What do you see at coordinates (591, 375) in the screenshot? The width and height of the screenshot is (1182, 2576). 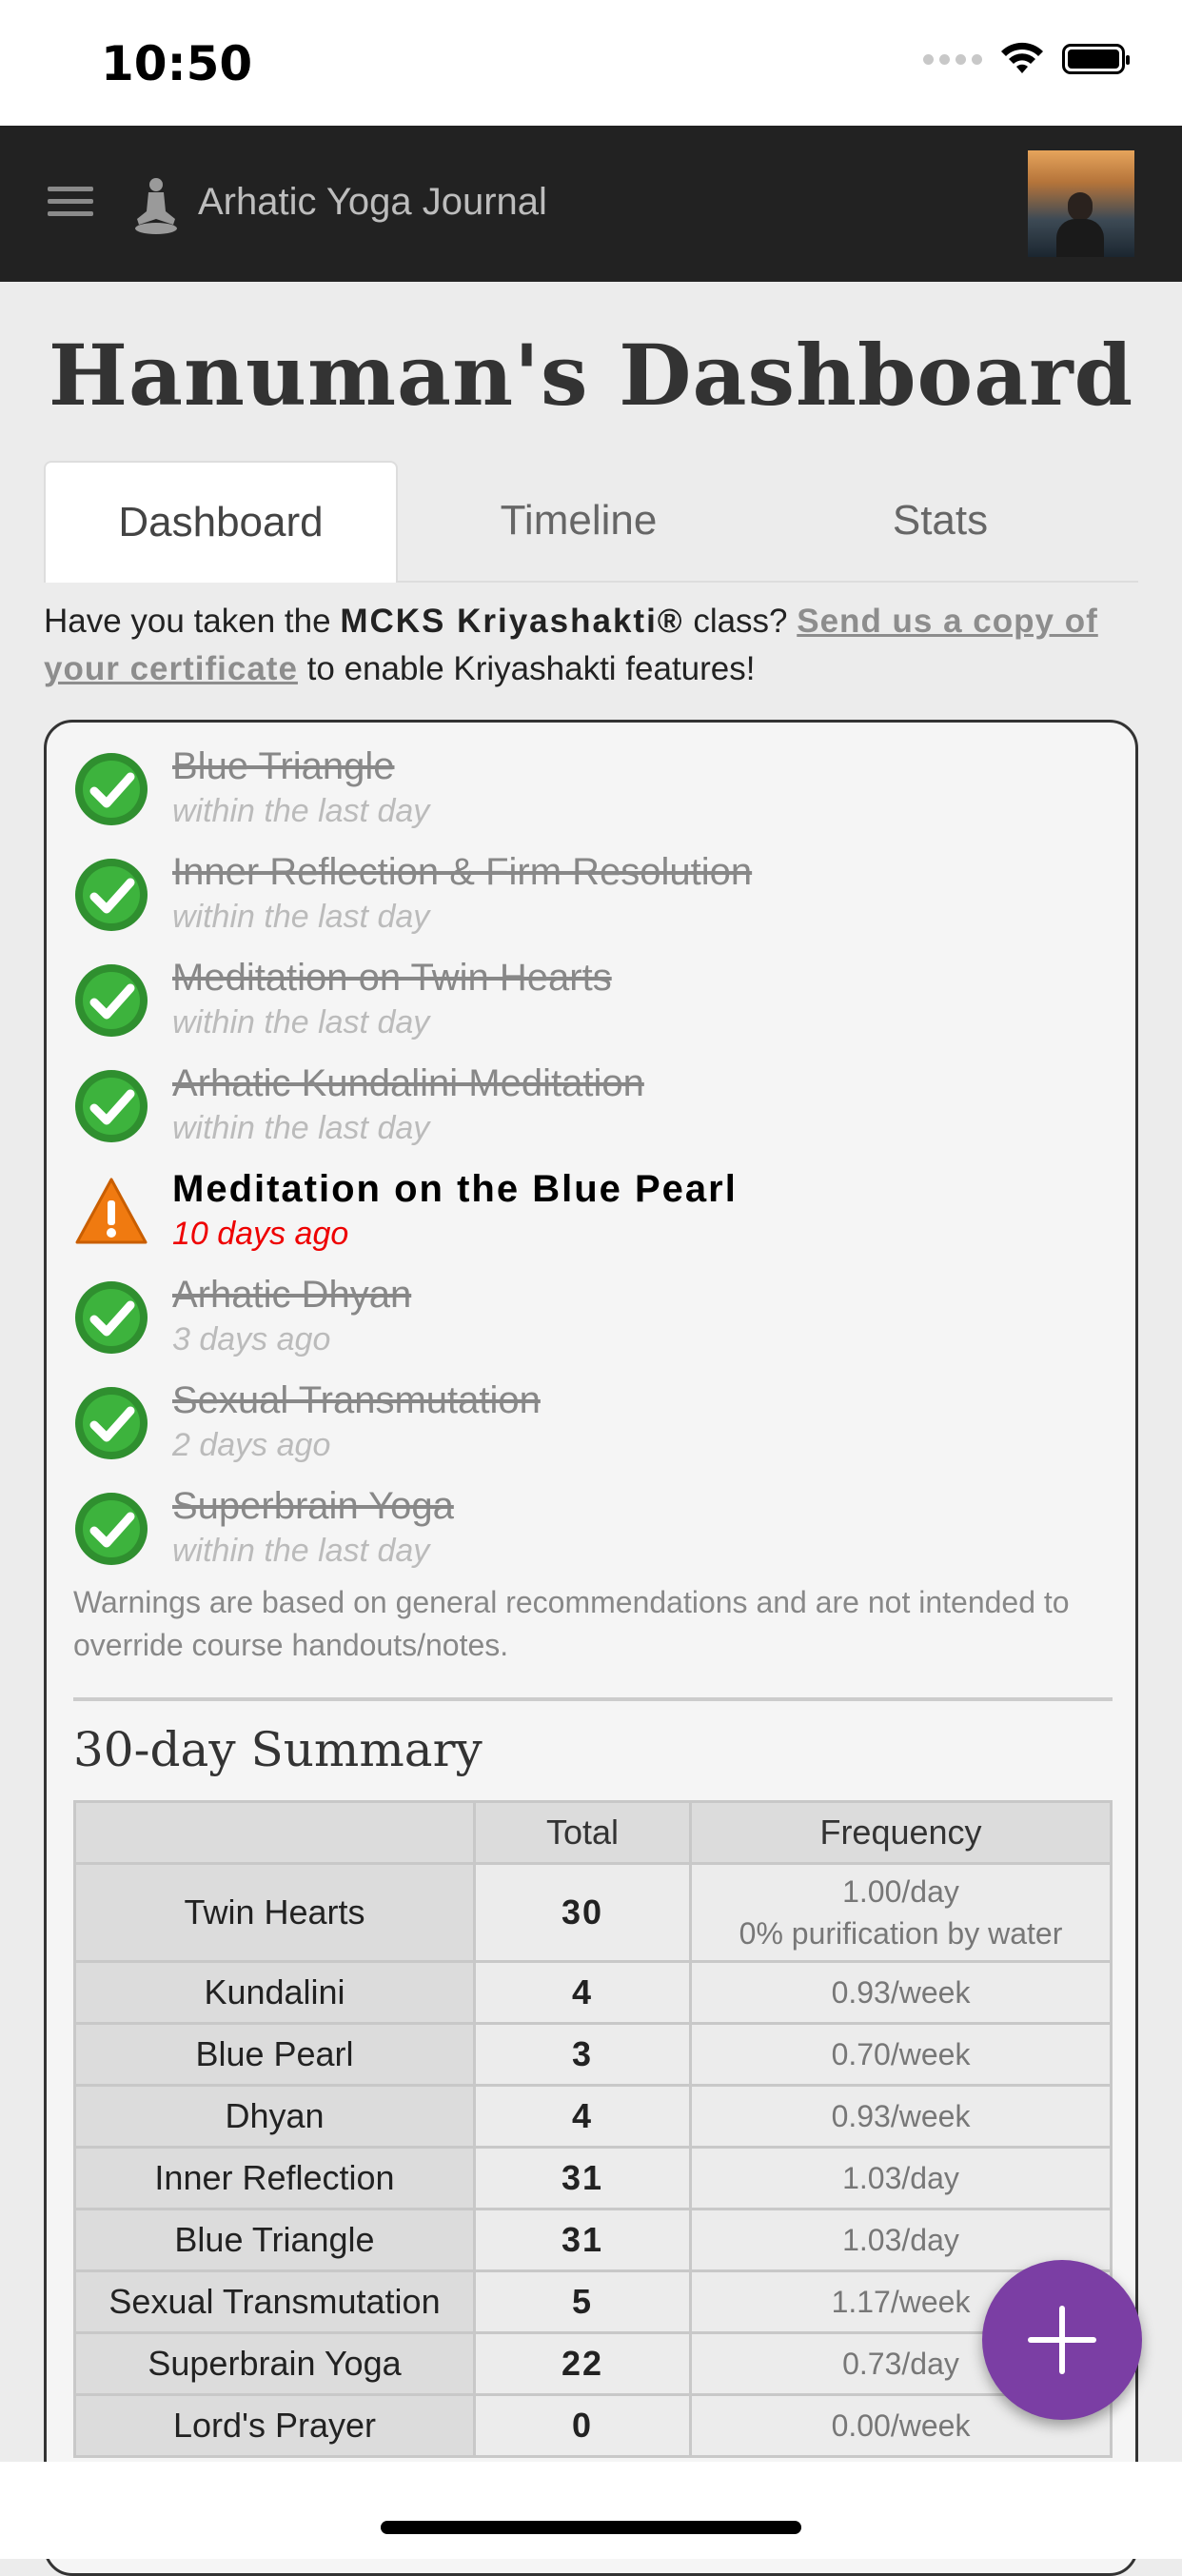 I see `page-title: Hanuman's Dashboard` at bounding box center [591, 375].